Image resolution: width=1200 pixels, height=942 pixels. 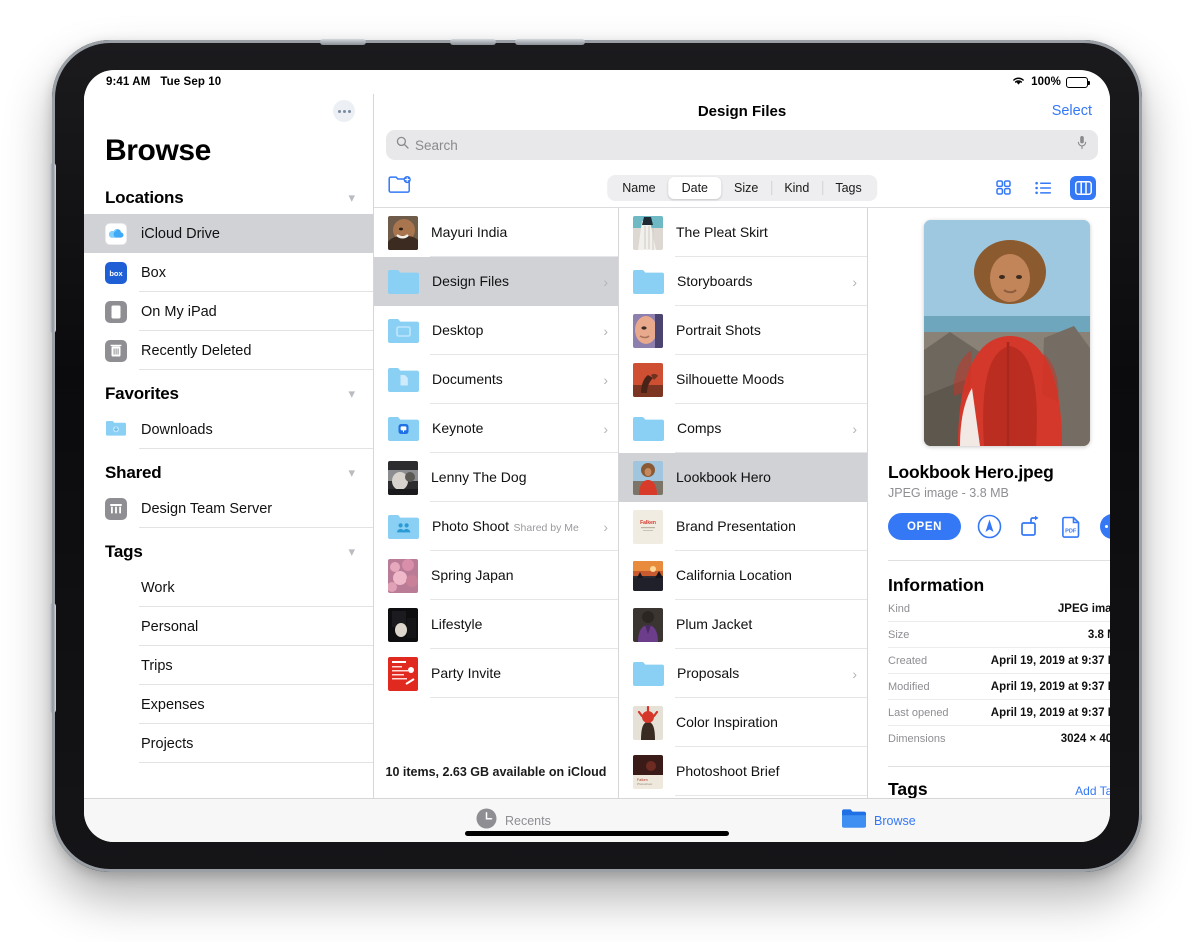 What do you see at coordinates (1071, 531) in the screenshot?
I see `svg-text: PDF` at bounding box center [1071, 531].